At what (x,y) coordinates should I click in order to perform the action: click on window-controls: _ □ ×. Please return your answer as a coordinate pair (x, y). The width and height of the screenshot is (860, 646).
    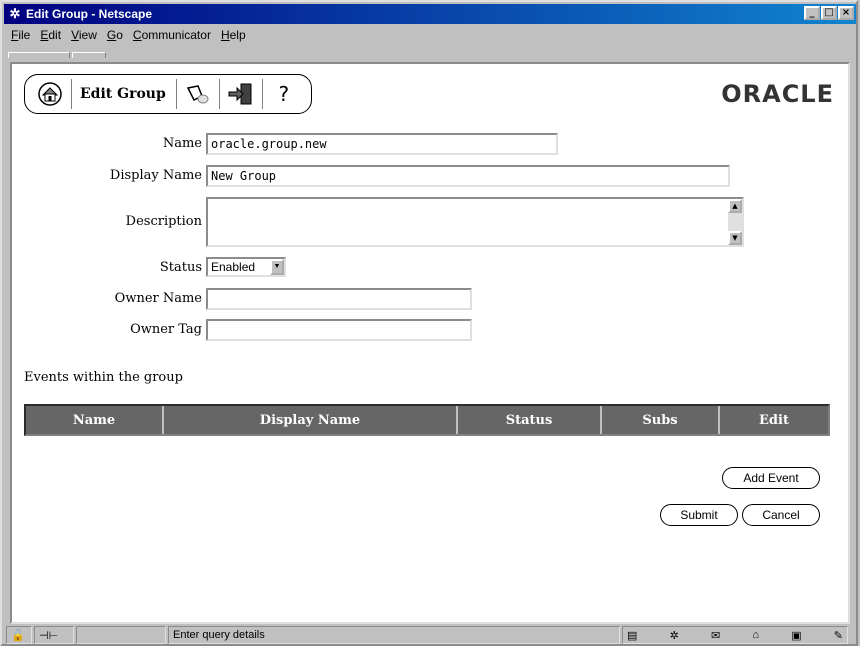
    Looking at the image, I should click on (828, 13).